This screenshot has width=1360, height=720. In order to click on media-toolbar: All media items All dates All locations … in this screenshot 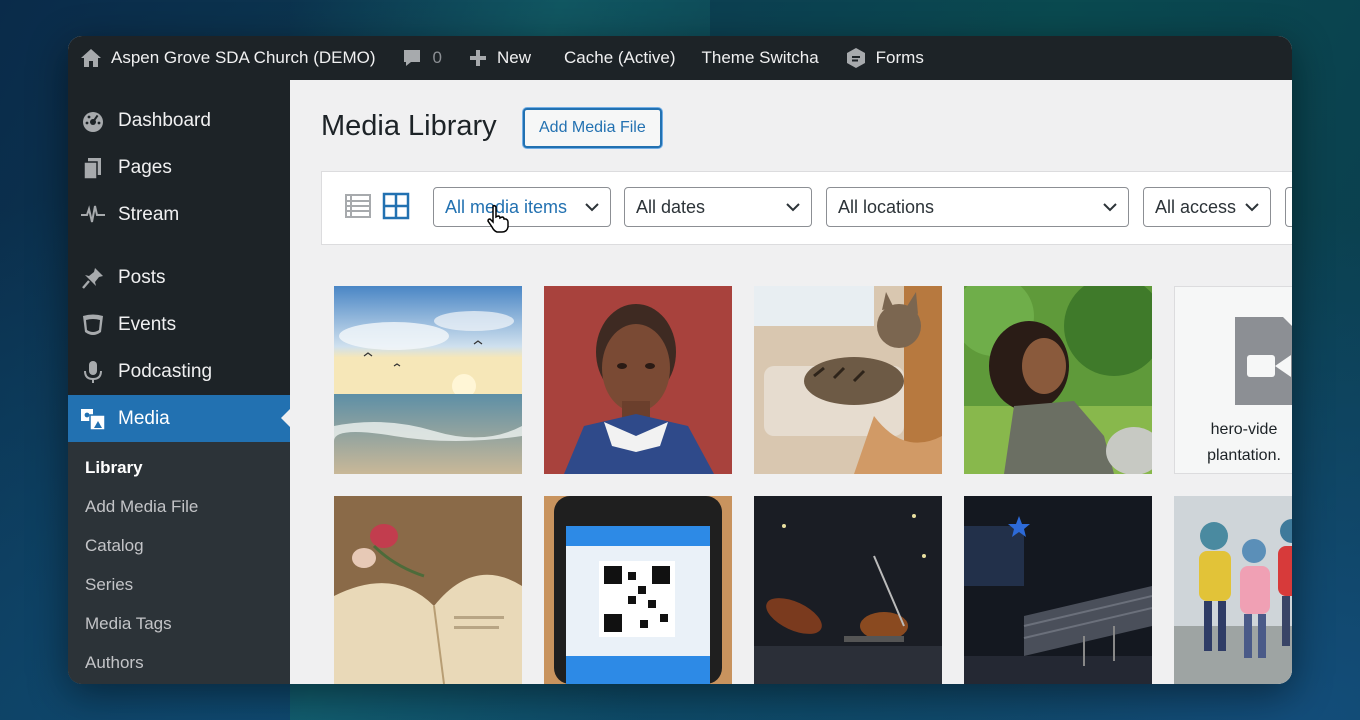, I will do `click(806, 208)`.